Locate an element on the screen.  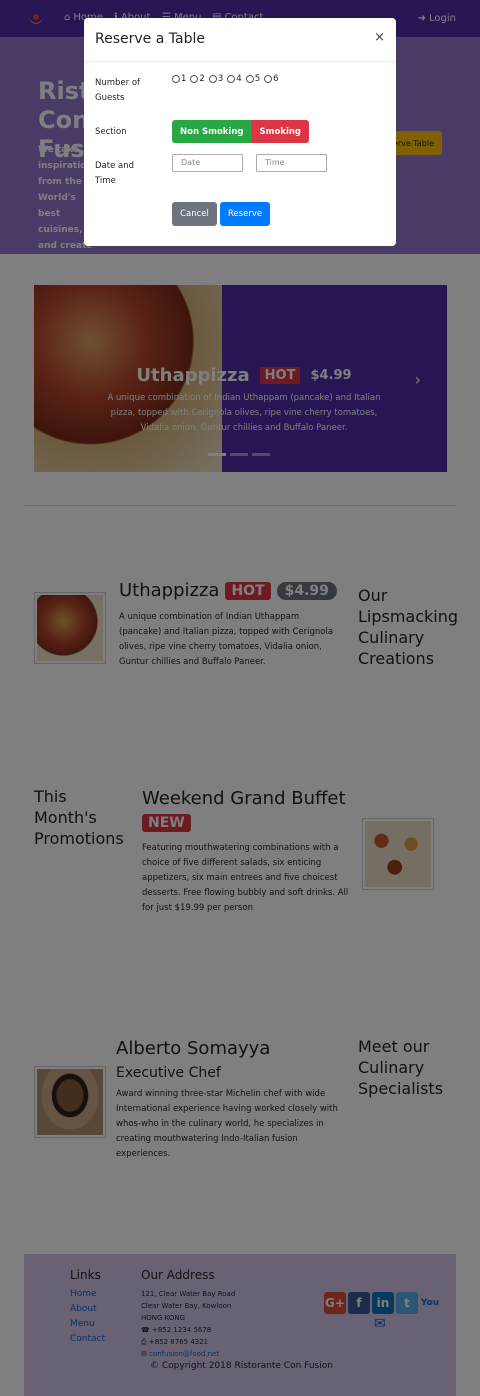
guest-radio-3: 3 is located at coordinates (215, 79).